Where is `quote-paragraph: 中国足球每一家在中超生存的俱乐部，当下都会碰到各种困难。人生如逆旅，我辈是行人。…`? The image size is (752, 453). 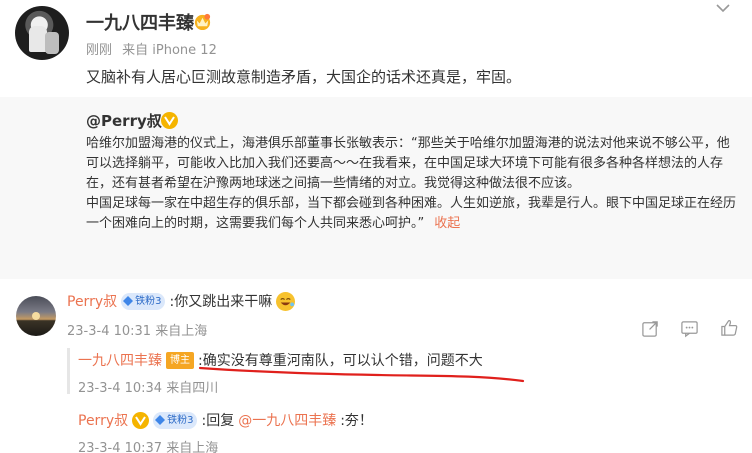
quote-paragraph: 中国足球每一家在中超生存的俱乐部，当下都会碰到各种困难。人生如逆旅，我辈是行人。… is located at coordinates (411, 214).